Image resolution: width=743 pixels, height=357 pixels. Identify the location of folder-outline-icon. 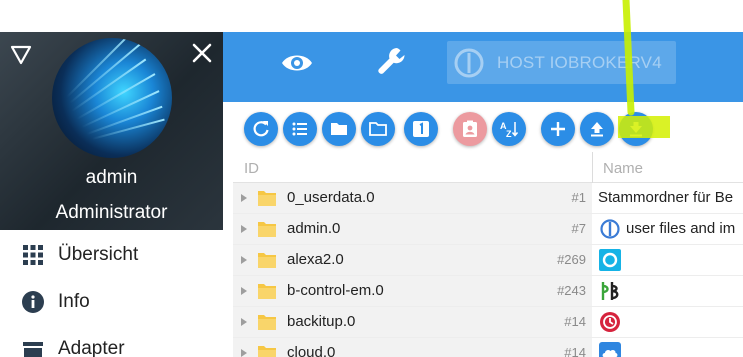
(378, 129).